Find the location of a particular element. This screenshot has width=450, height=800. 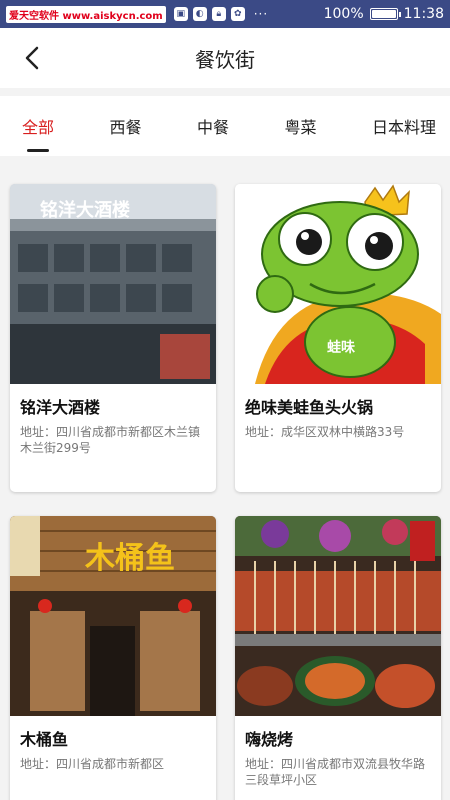

notification-icons: ▣ ◐ 🔒︎ ✿ ··· is located at coordinates (221, 14).